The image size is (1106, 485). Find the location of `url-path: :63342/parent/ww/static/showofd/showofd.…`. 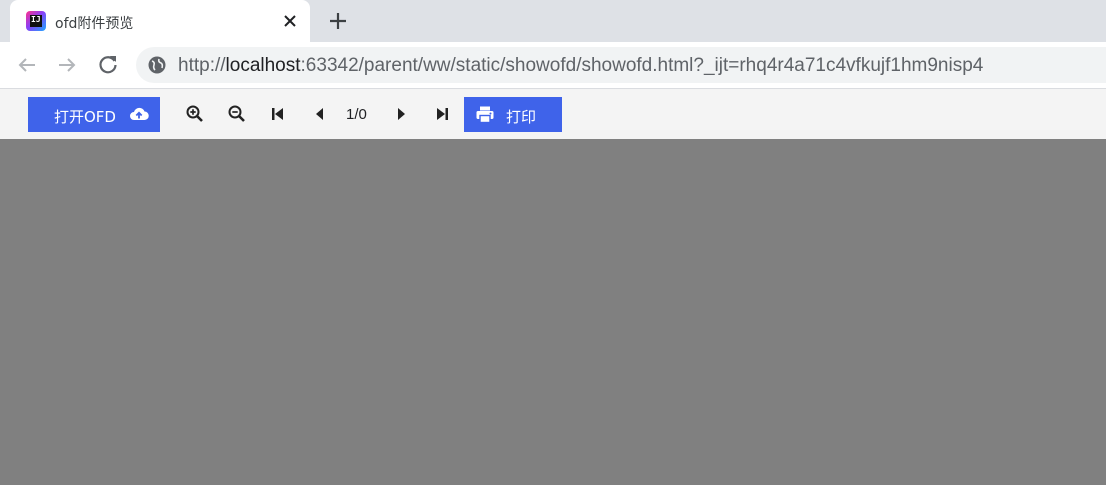

url-path: :63342/parent/ww/static/showofd/showofd.… is located at coordinates (642, 65).